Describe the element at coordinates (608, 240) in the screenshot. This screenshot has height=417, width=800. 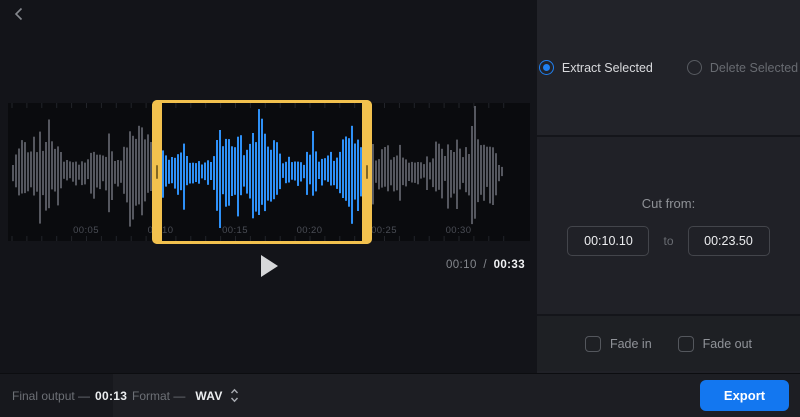
I see `cut-start-input` at that location.